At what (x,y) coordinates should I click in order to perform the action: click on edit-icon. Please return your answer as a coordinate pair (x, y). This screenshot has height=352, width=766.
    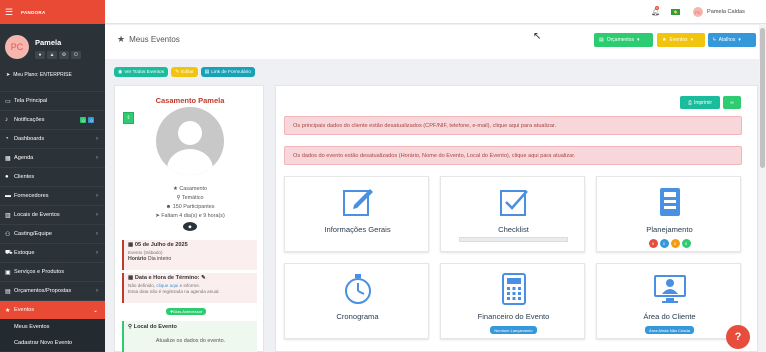
    Looking at the image, I should click on (357, 202).